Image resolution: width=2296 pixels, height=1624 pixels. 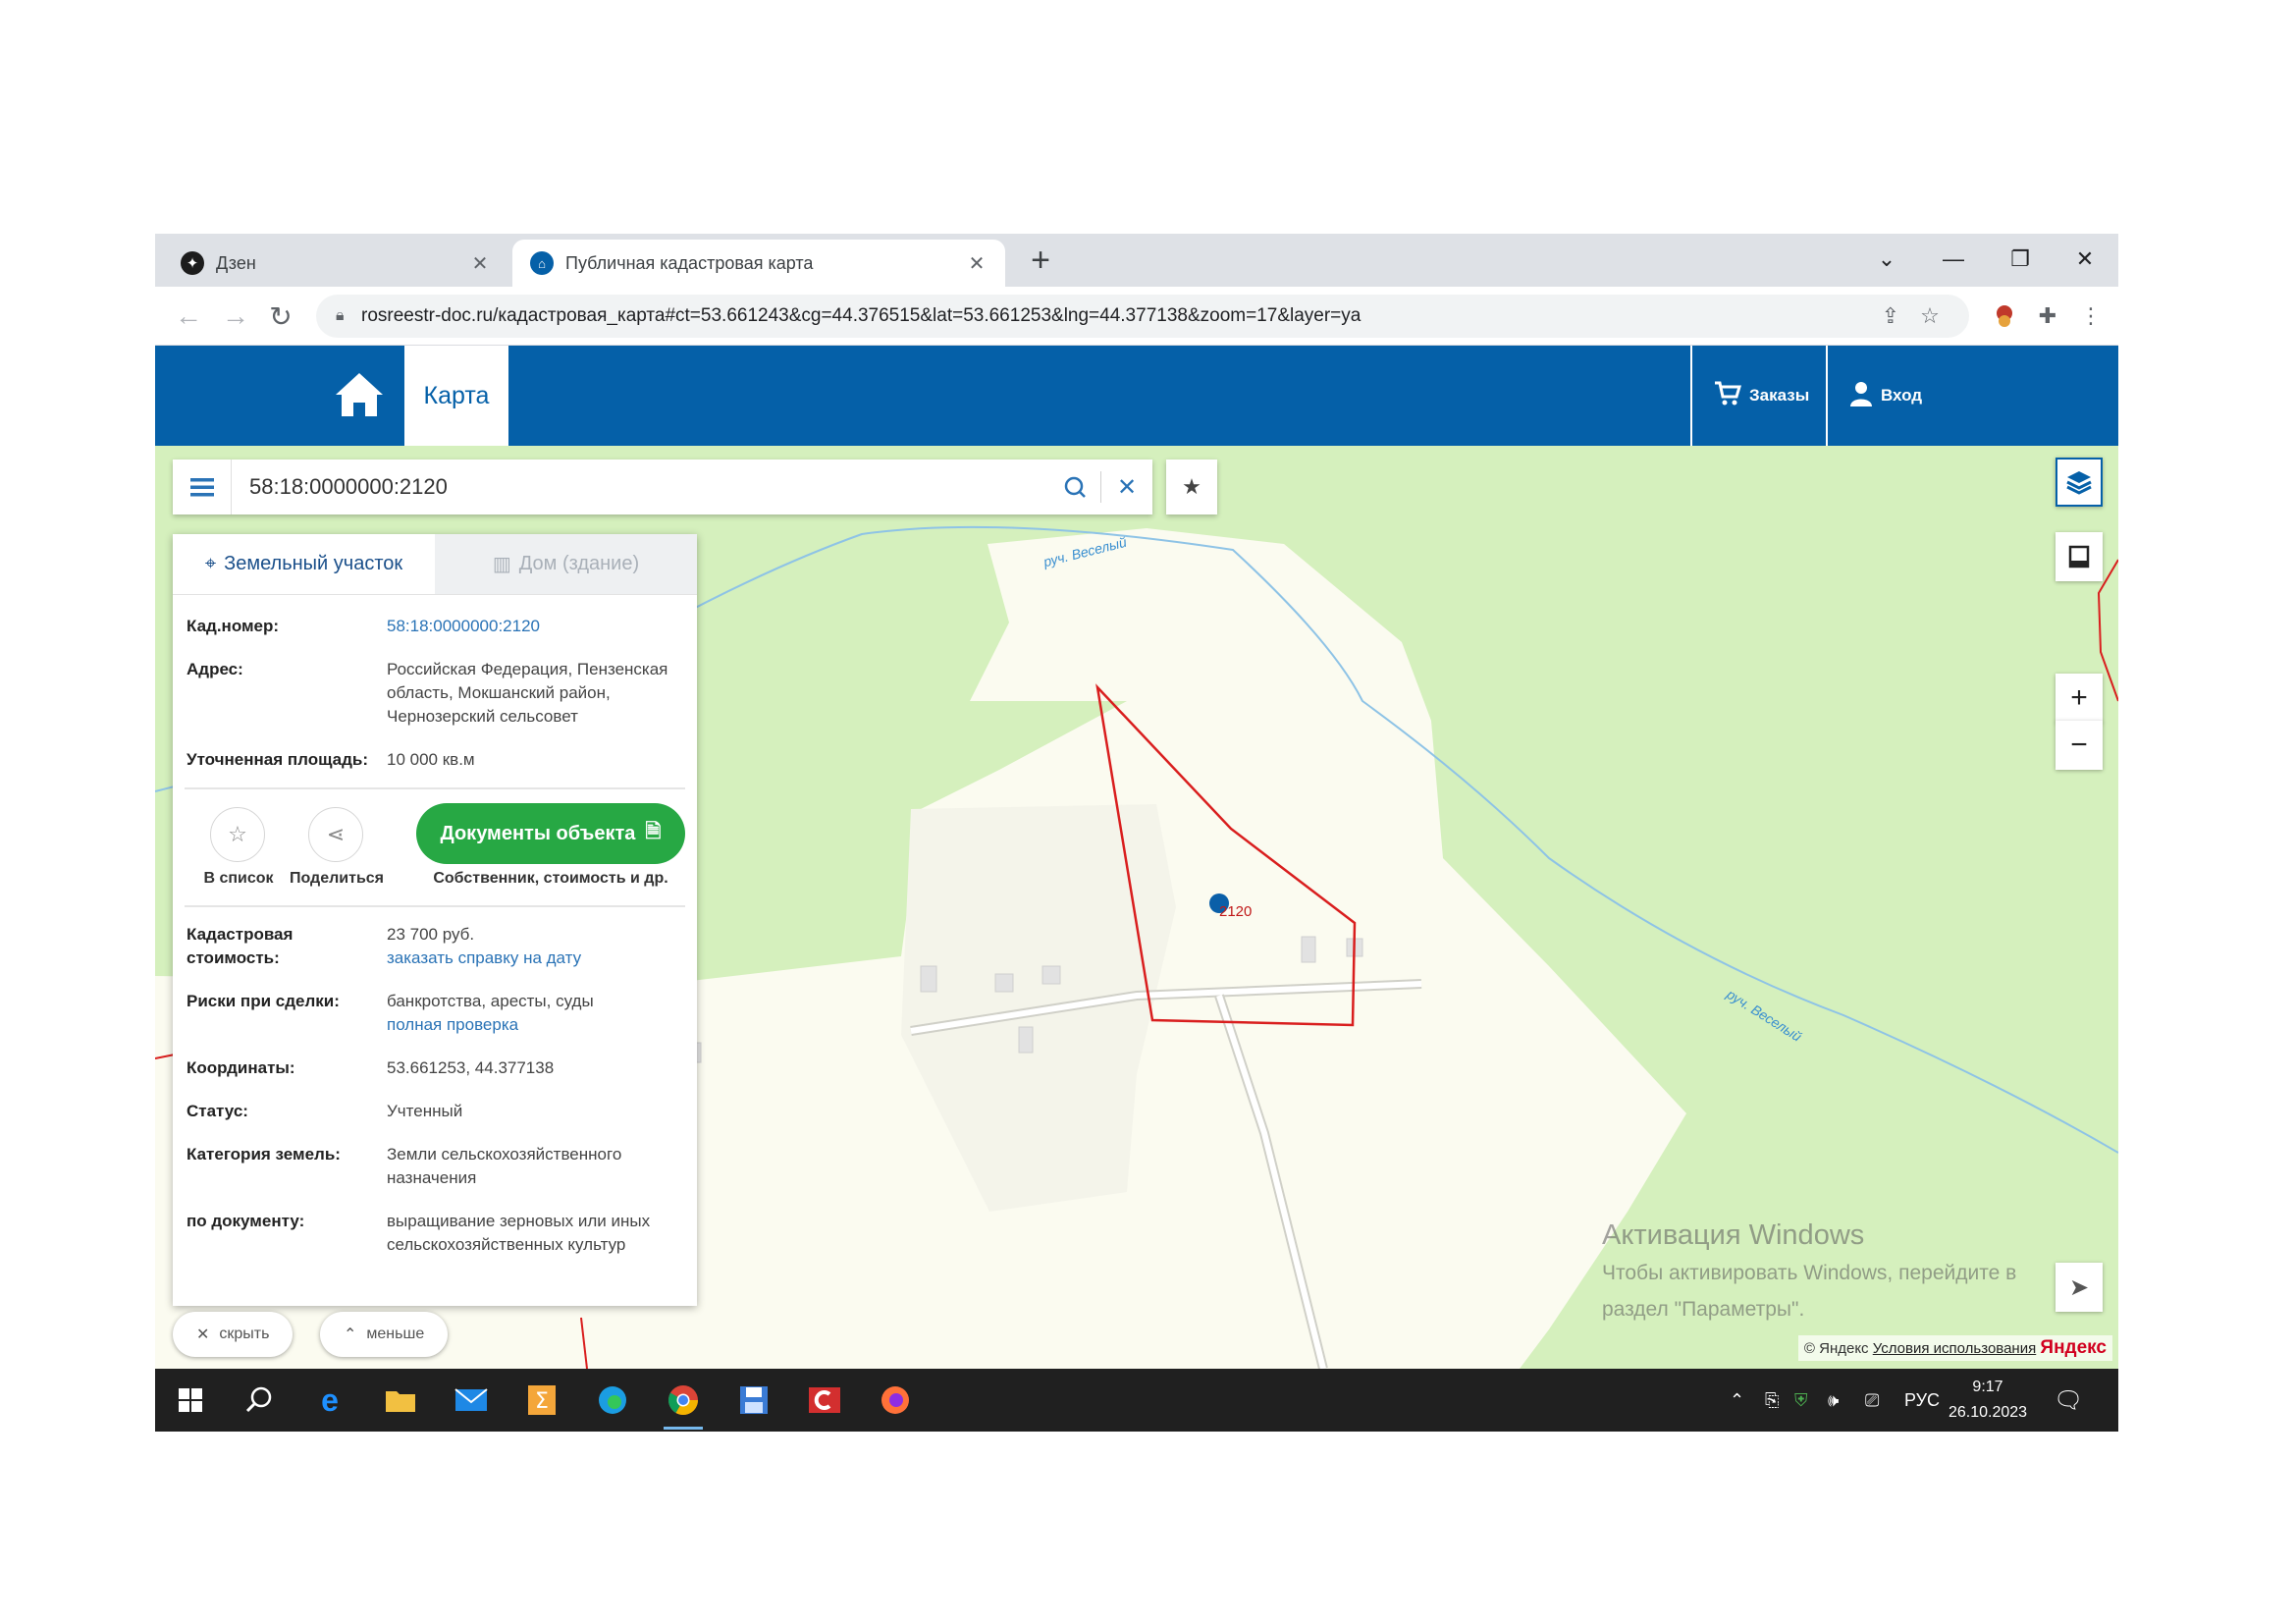 What do you see at coordinates (1126, 487) in the screenshot?
I see `clear-icon: ✕` at bounding box center [1126, 487].